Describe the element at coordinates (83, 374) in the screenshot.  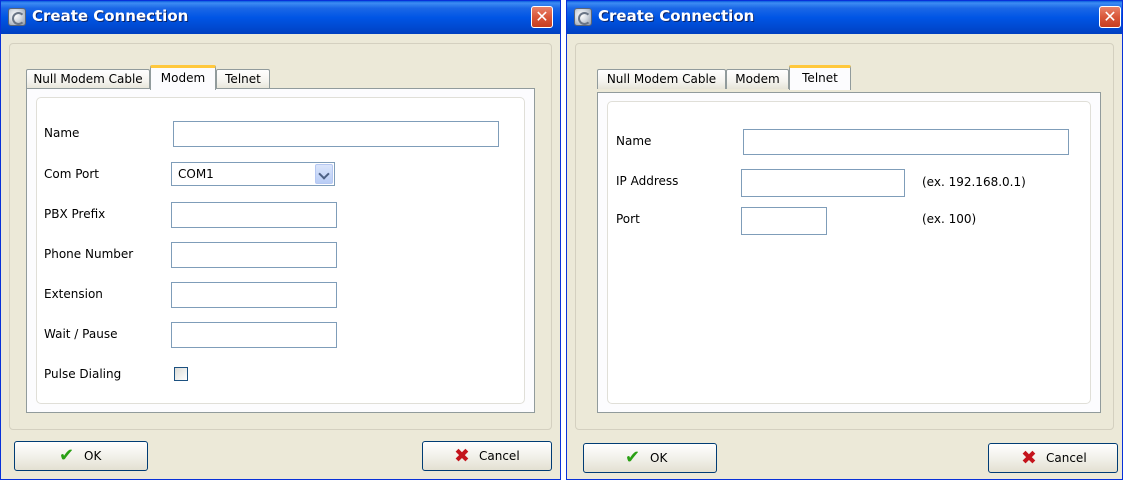
I see `pulse-dialing-label: Pulse Dialing` at that location.